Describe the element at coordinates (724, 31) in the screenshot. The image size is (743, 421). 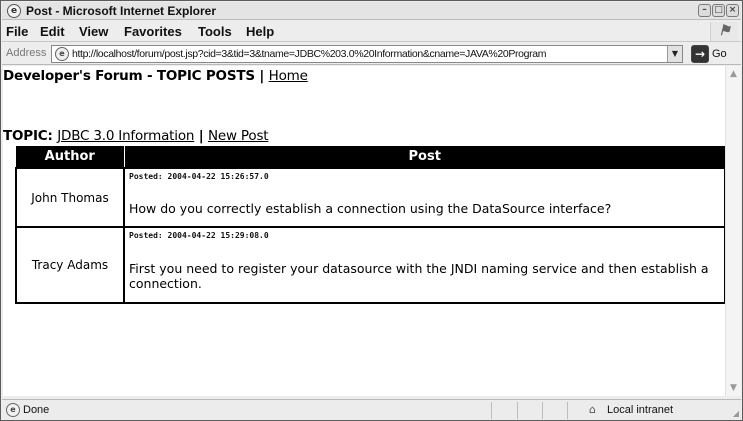
I see `windows-logo-icon: ⚑` at that location.